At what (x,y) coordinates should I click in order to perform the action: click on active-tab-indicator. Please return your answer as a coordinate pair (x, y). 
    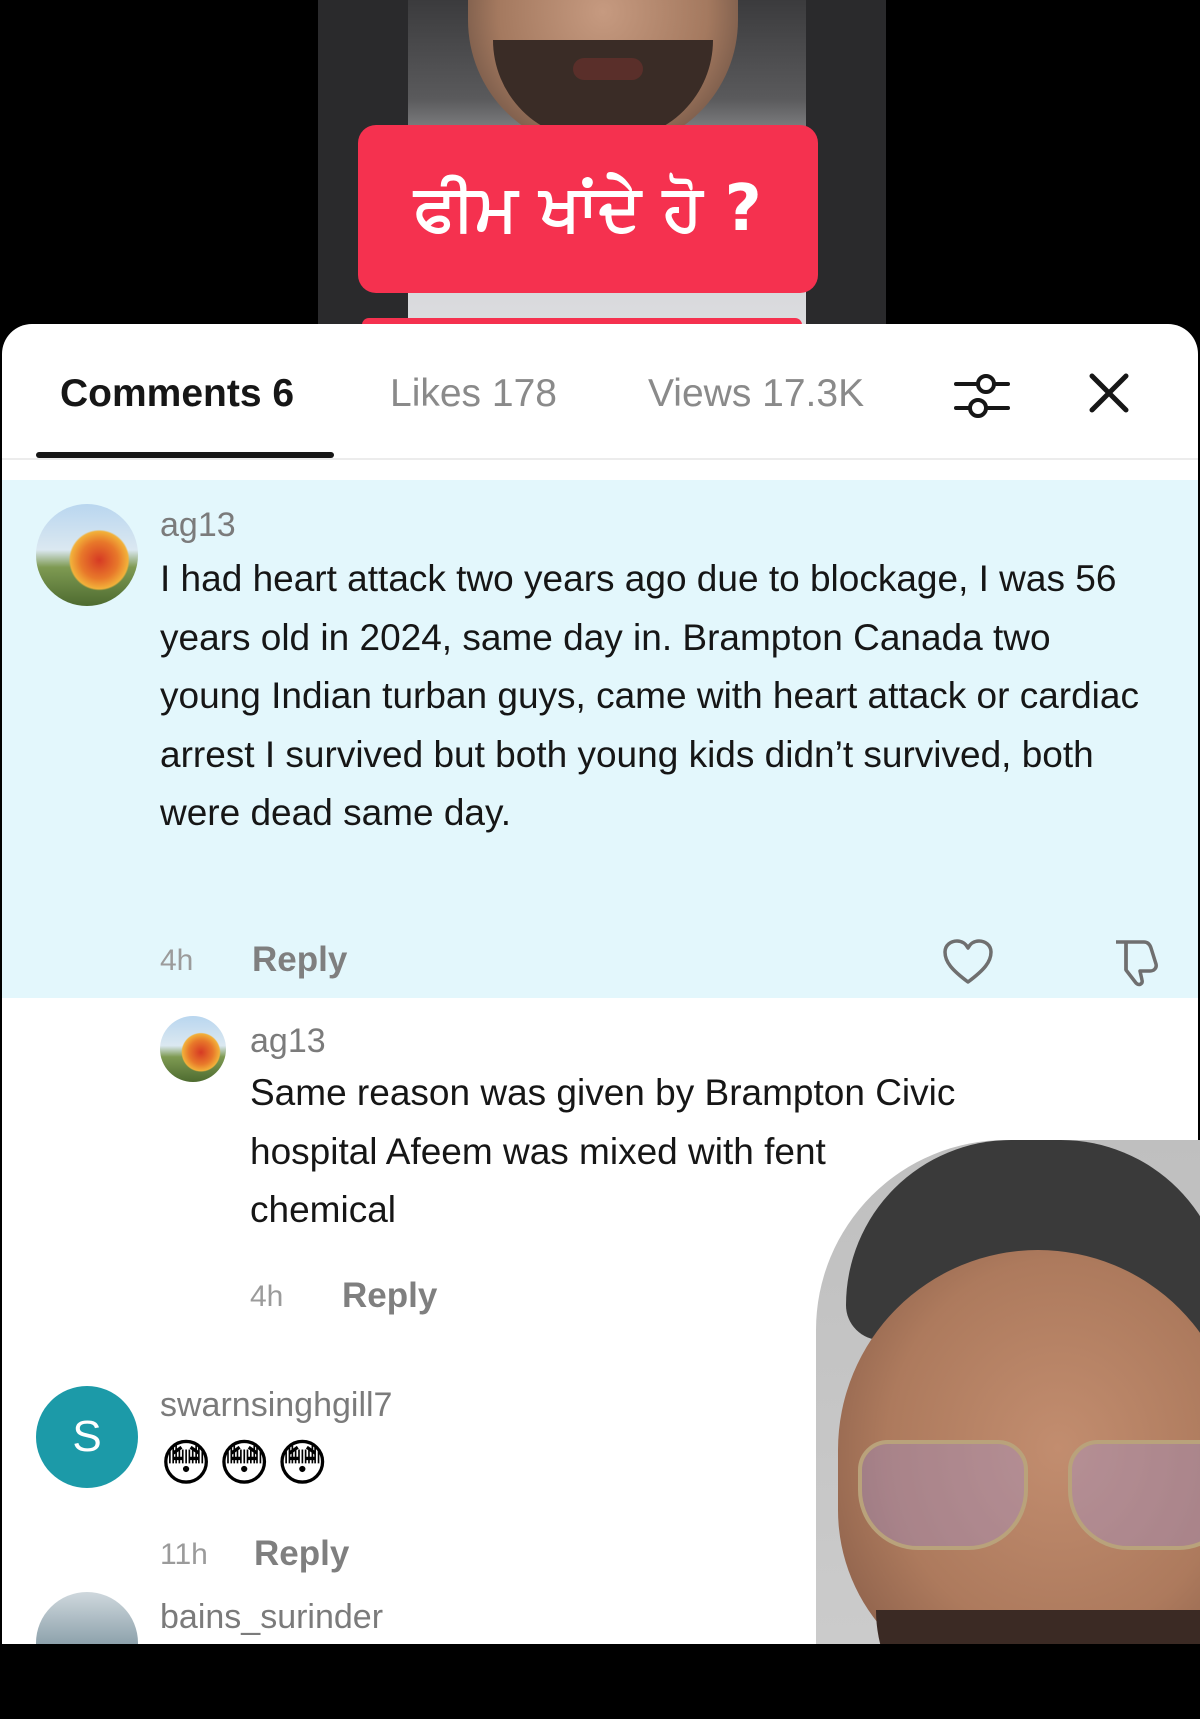
    Looking at the image, I should click on (185, 455).